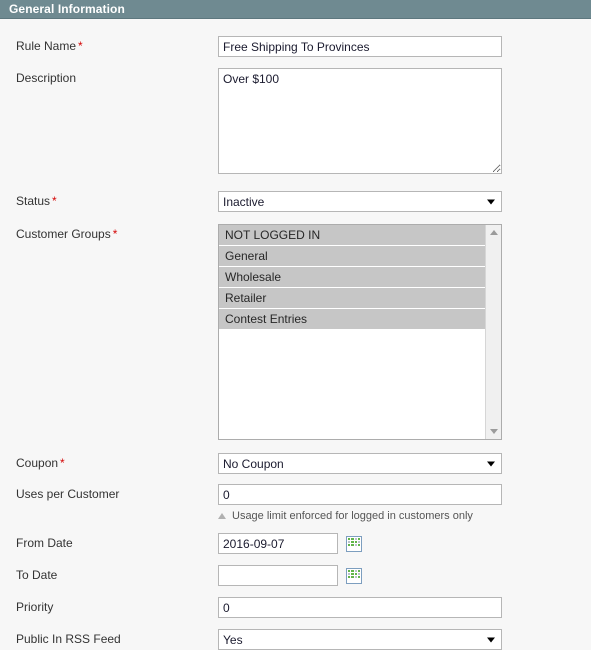  Describe the element at coordinates (109, 573) in the screenshot. I see `label-to-date: To Date` at that location.